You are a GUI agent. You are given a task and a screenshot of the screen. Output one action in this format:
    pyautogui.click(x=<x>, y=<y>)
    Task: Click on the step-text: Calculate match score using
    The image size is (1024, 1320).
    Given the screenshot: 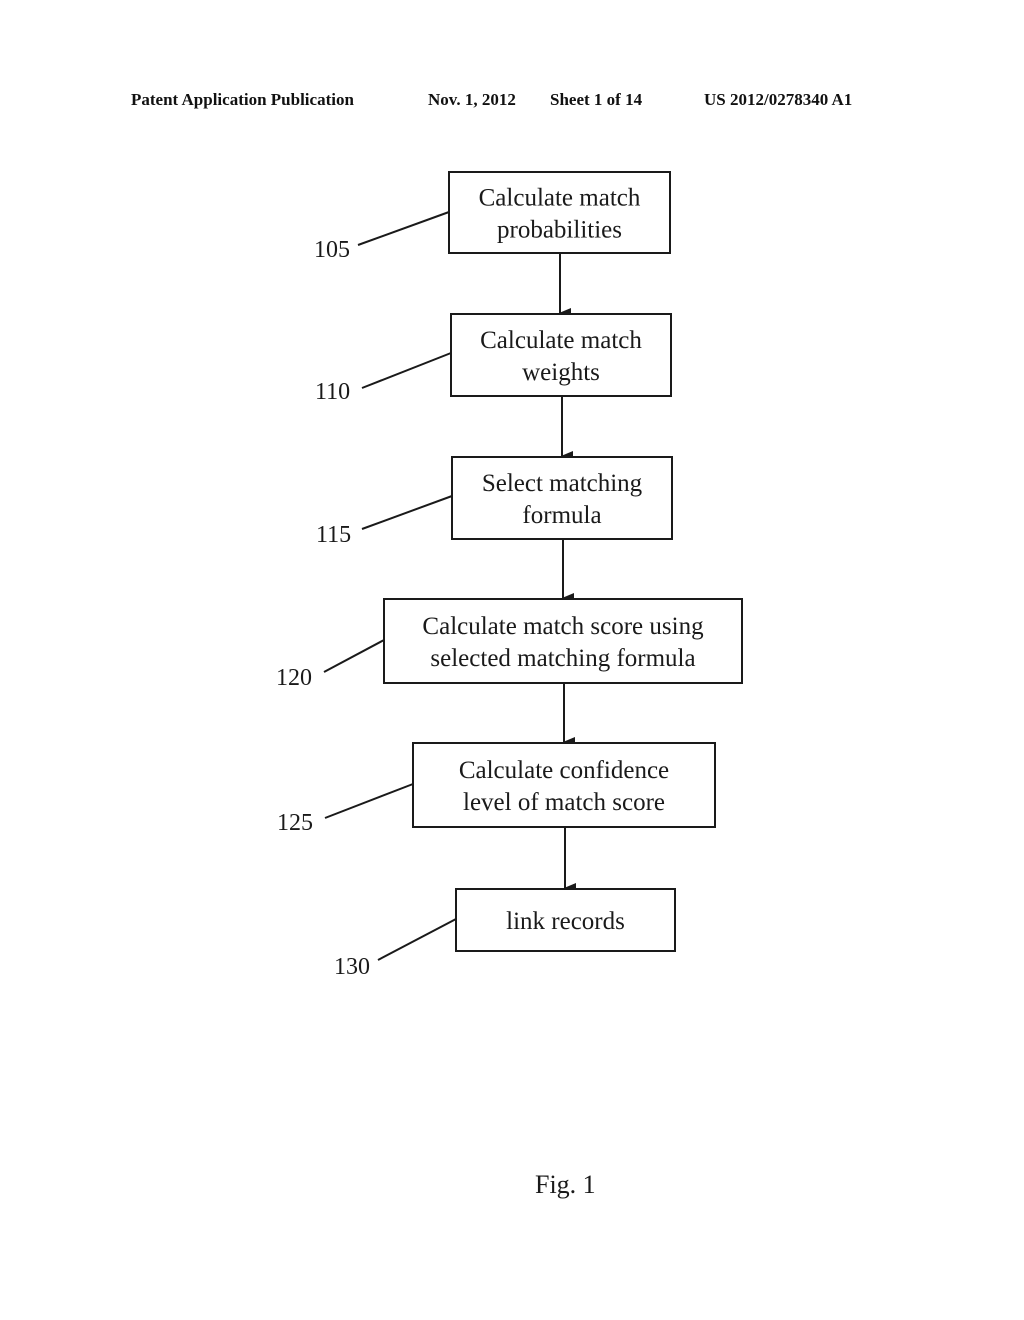 What is the action you would take?
    pyautogui.click(x=563, y=626)
    